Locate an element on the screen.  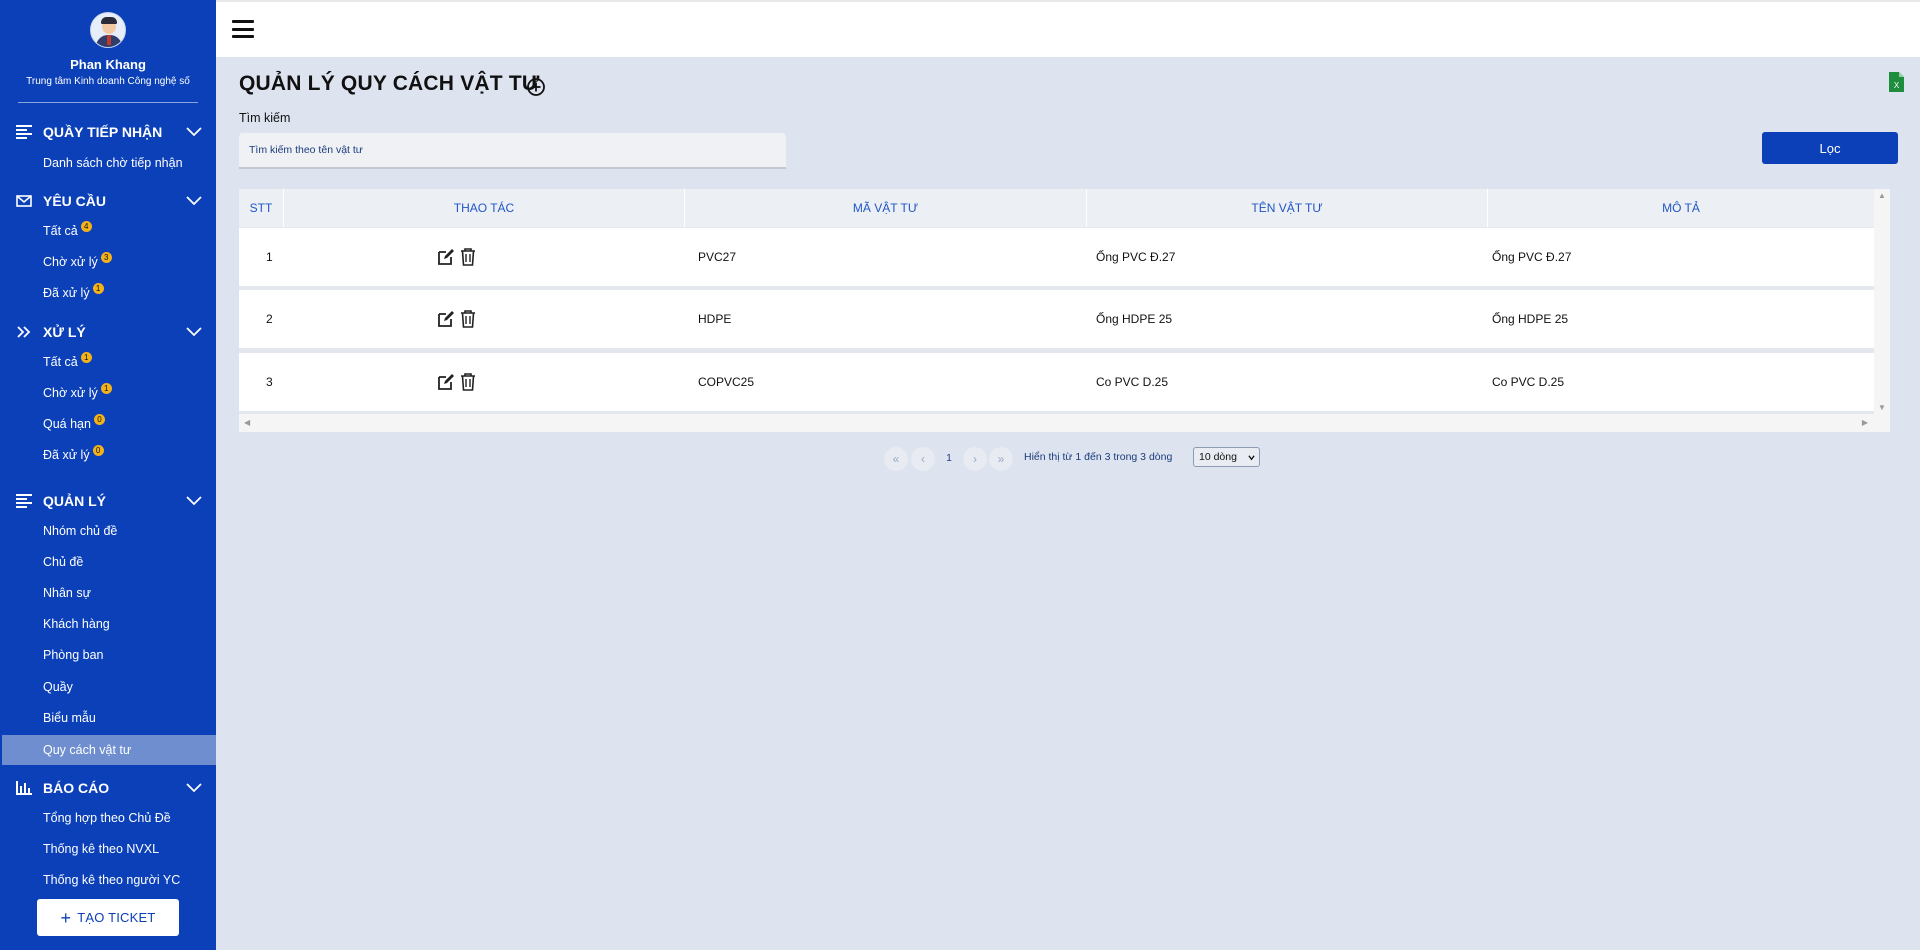
sidebar-item-khach-hang: Khách hàng is located at coordinates (76, 624).